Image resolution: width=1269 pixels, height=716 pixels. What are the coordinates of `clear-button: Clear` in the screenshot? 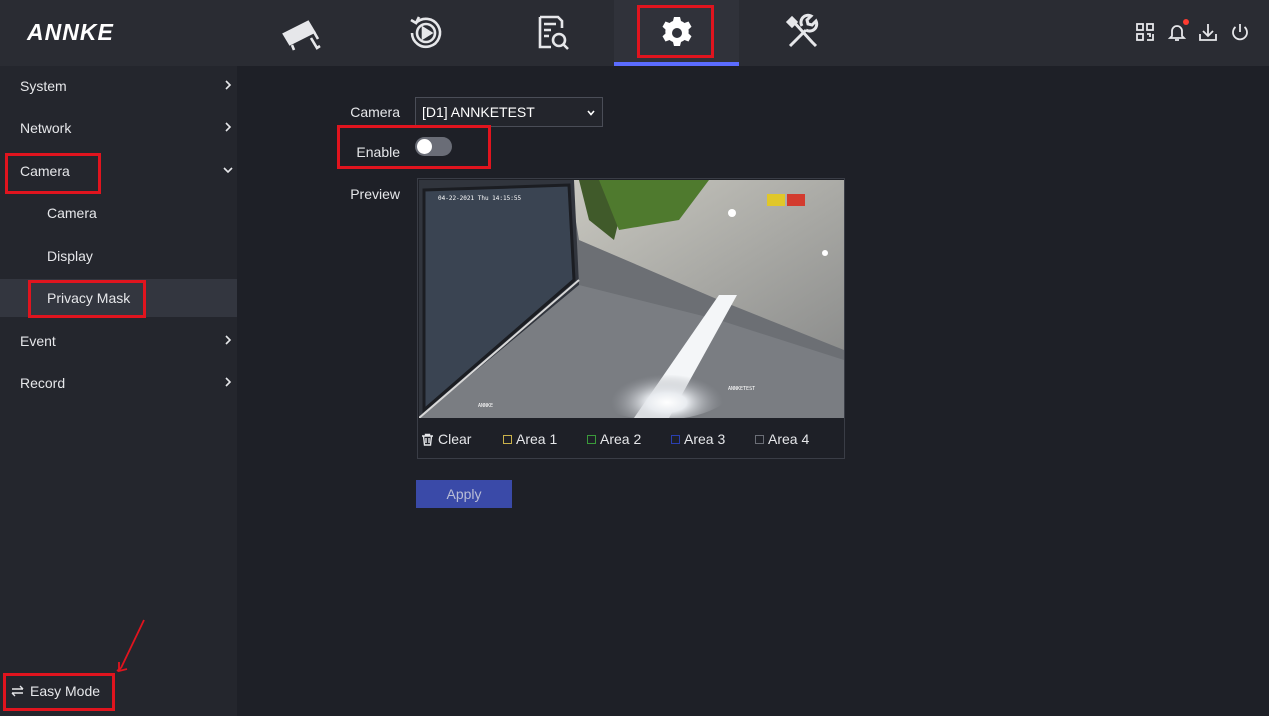 It's located at (446, 439).